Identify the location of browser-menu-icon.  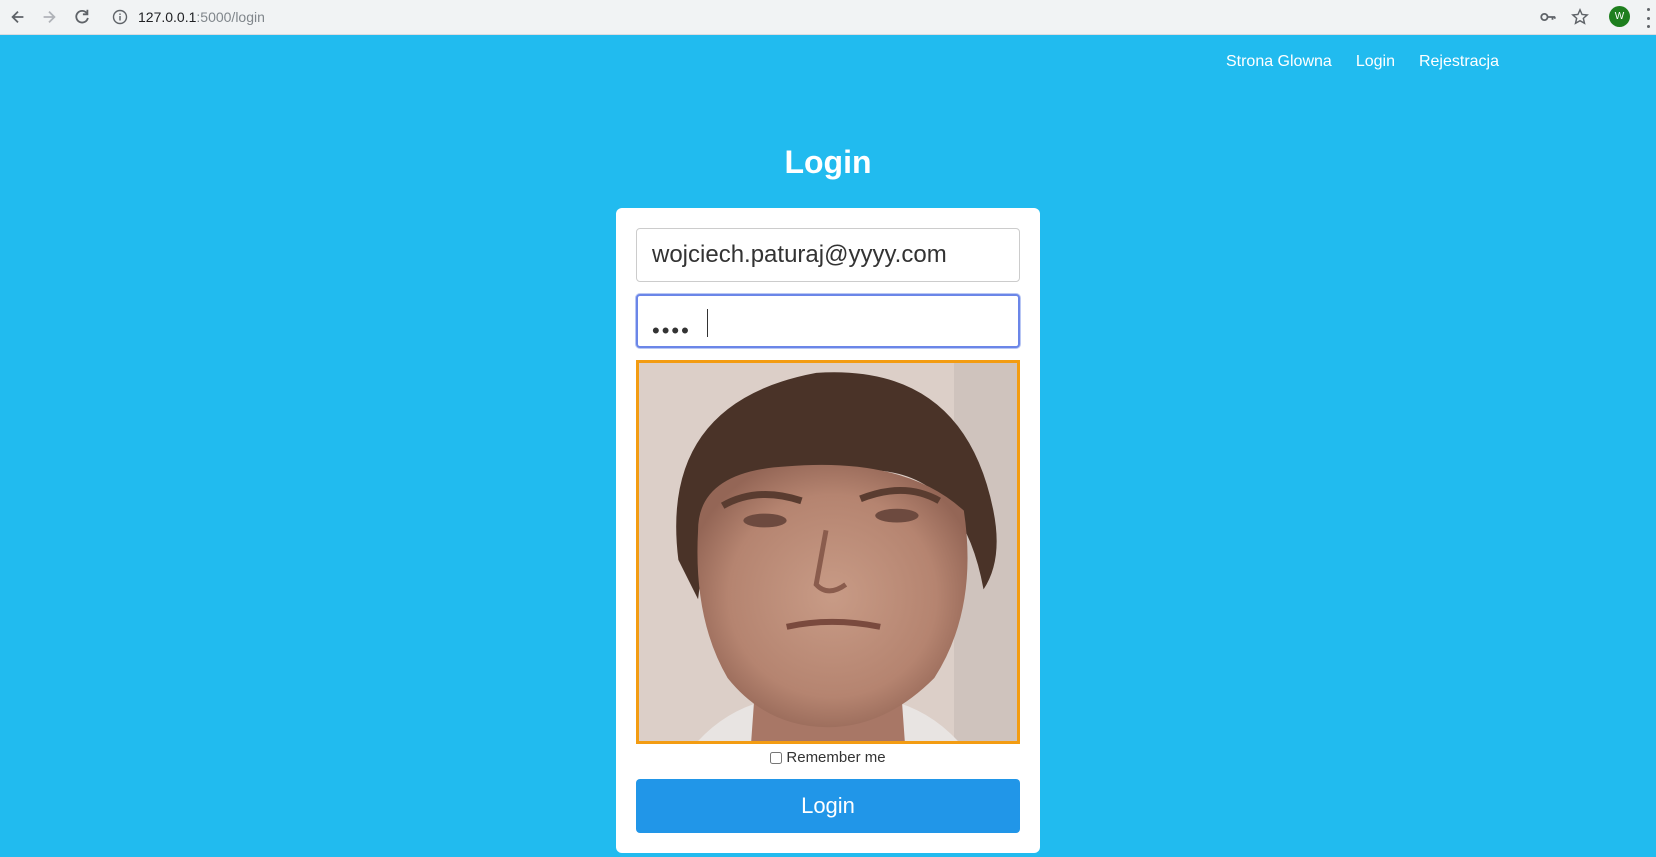
(1648, 18).